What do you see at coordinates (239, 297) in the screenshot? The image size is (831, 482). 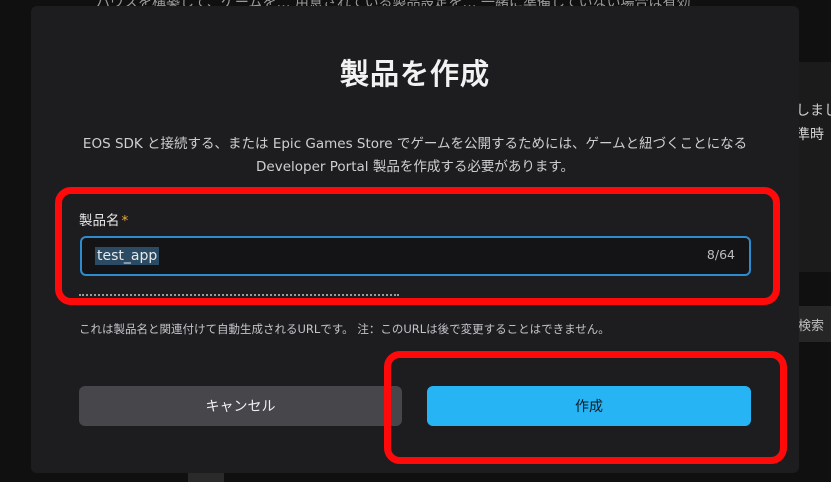 I see `url-preview-partial` at bounding box center [239, 297].